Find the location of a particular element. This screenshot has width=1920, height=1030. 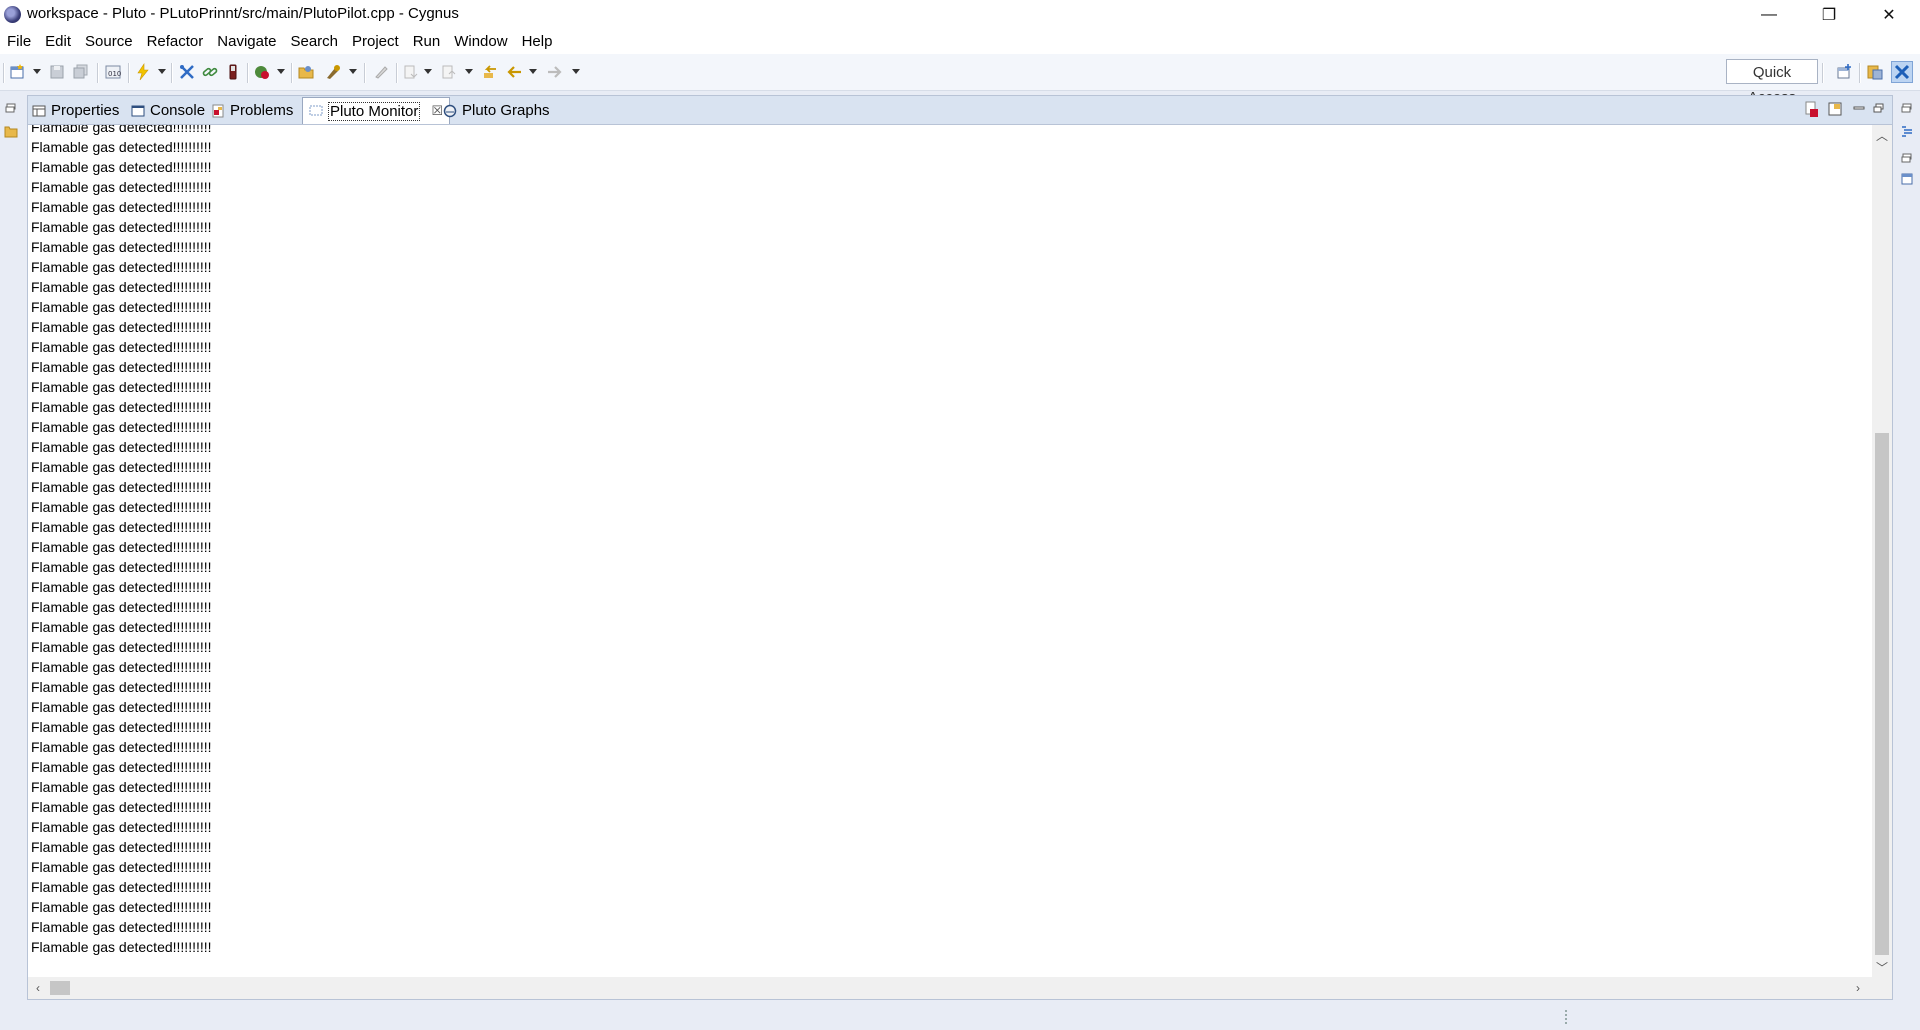

new-window-icon is located at coordinates (1835, 110).